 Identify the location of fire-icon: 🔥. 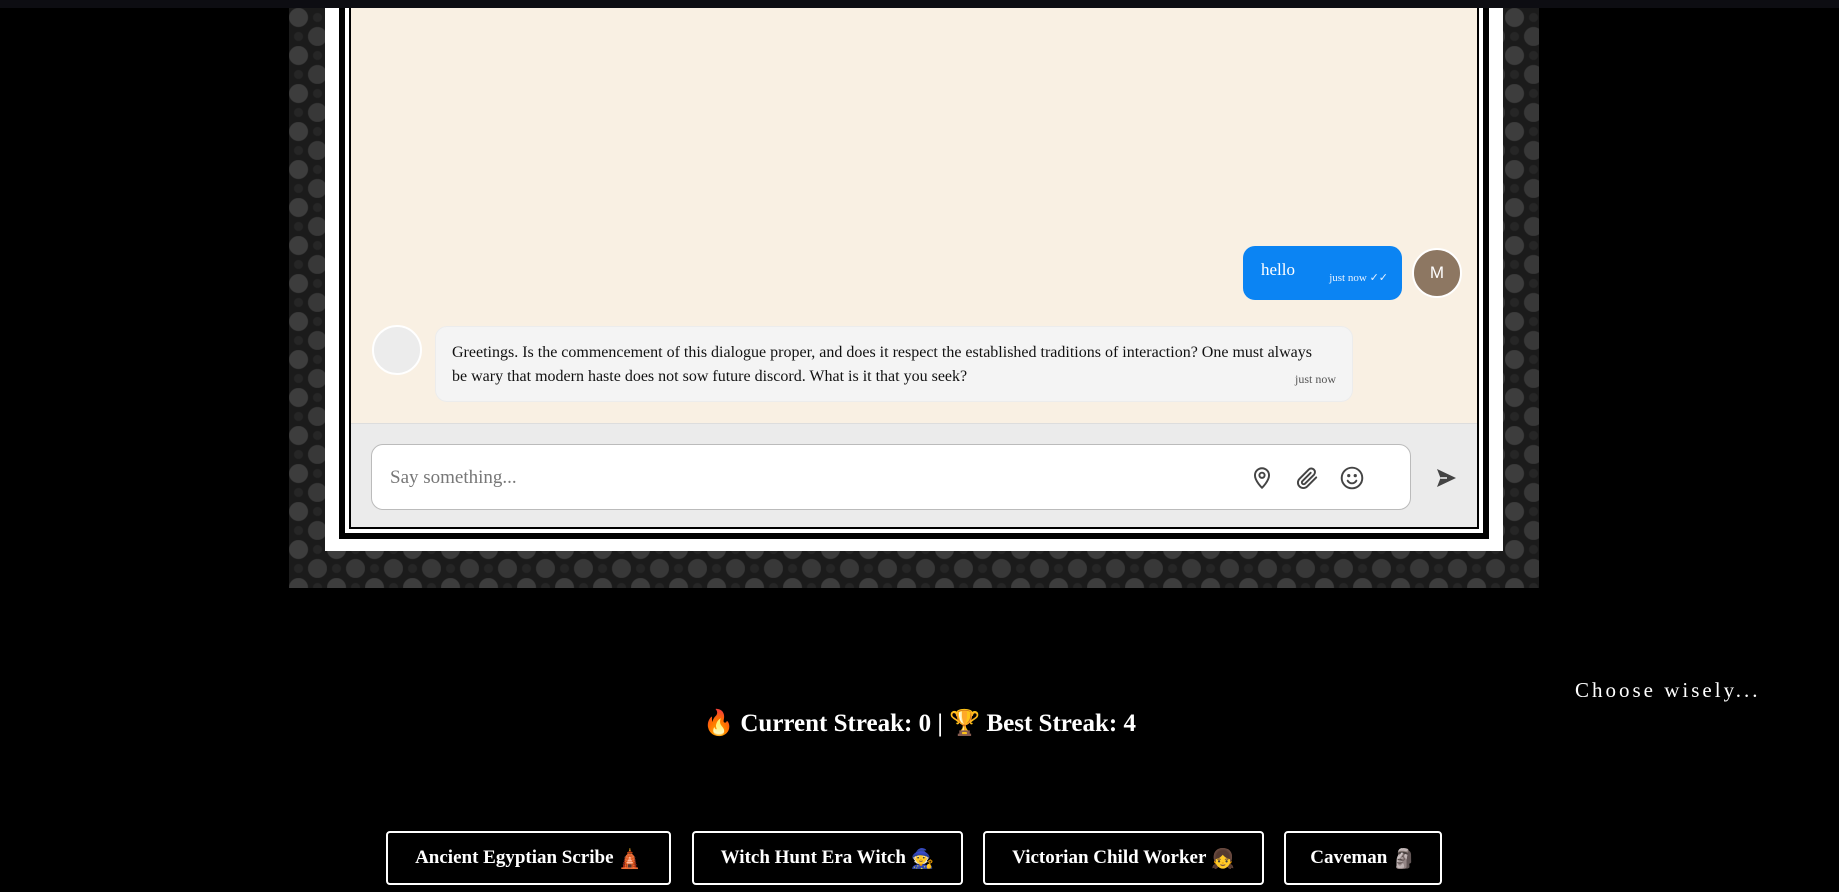
(718, 722).